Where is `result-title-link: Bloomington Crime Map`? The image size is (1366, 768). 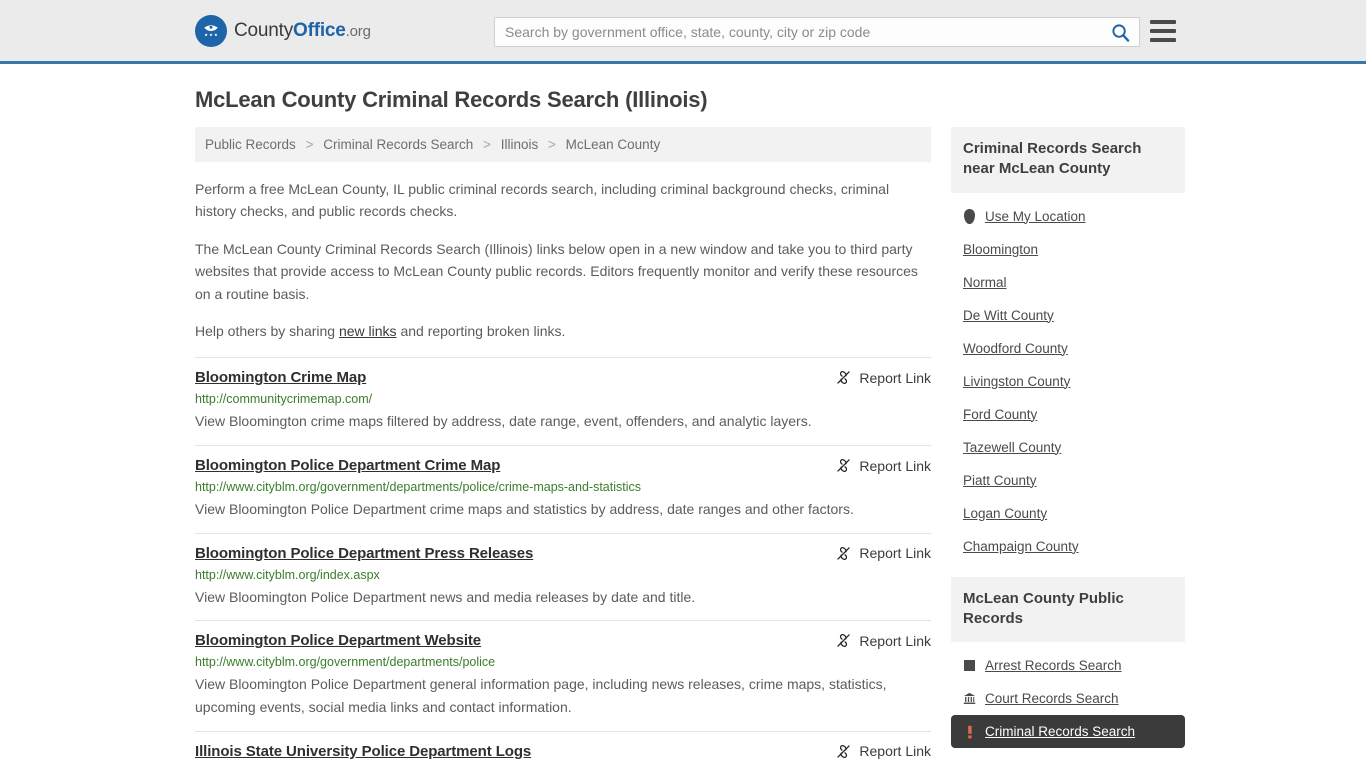
result-title-link: Bloomington Crime Map is located at coordinates (280, 377).